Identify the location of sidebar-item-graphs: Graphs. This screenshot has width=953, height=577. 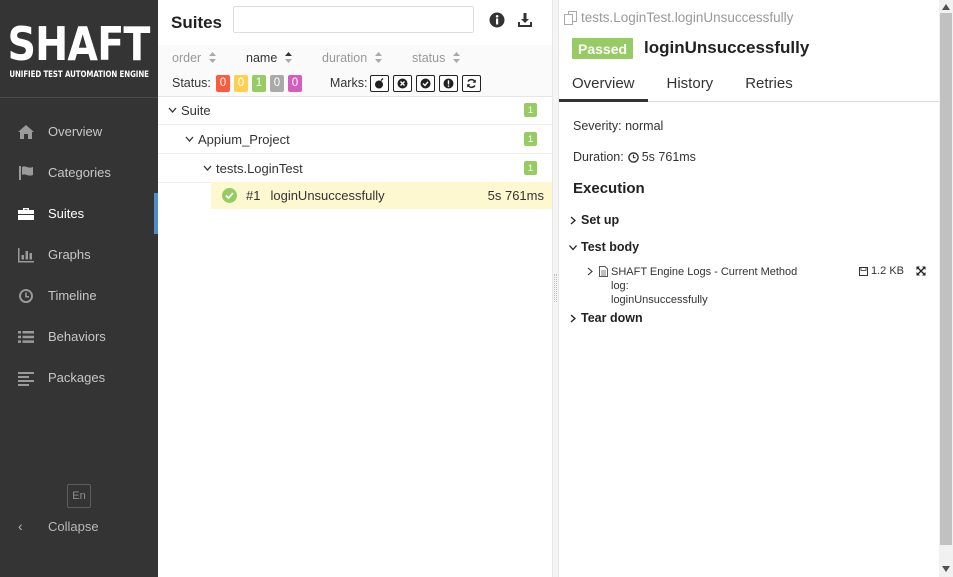
(79, 254).